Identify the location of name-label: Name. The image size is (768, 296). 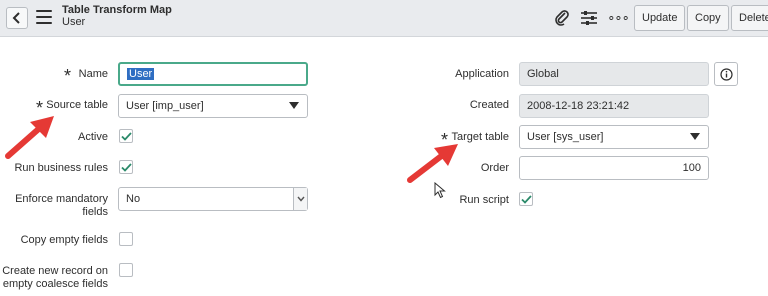
(93, 74).